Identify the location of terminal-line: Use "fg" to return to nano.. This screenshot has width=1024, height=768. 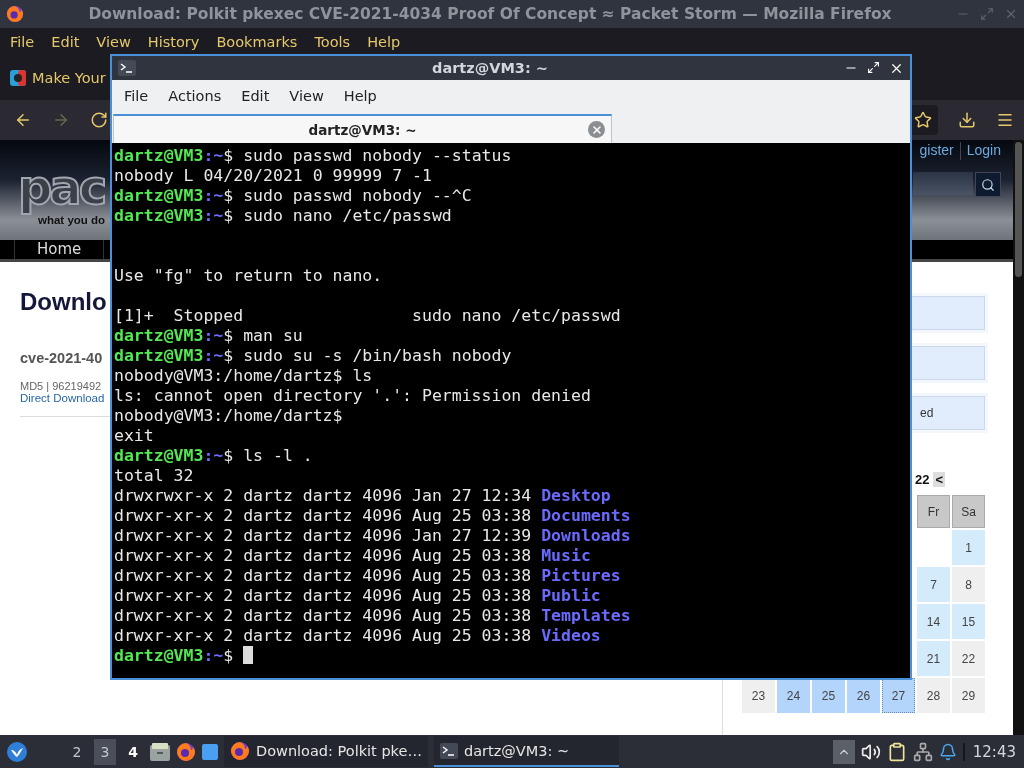
(249, 276).